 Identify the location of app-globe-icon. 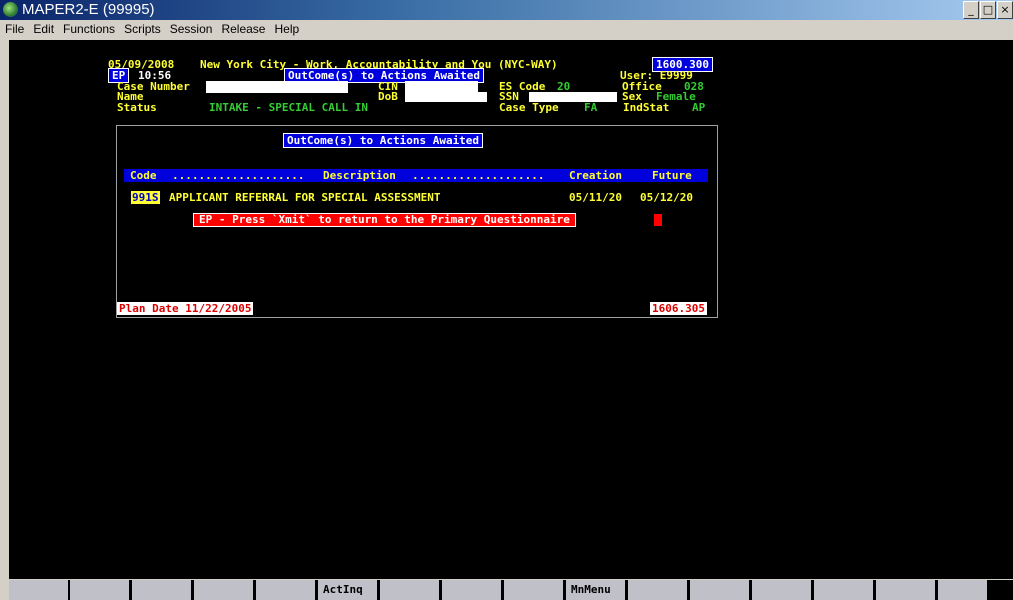
(10, 9).